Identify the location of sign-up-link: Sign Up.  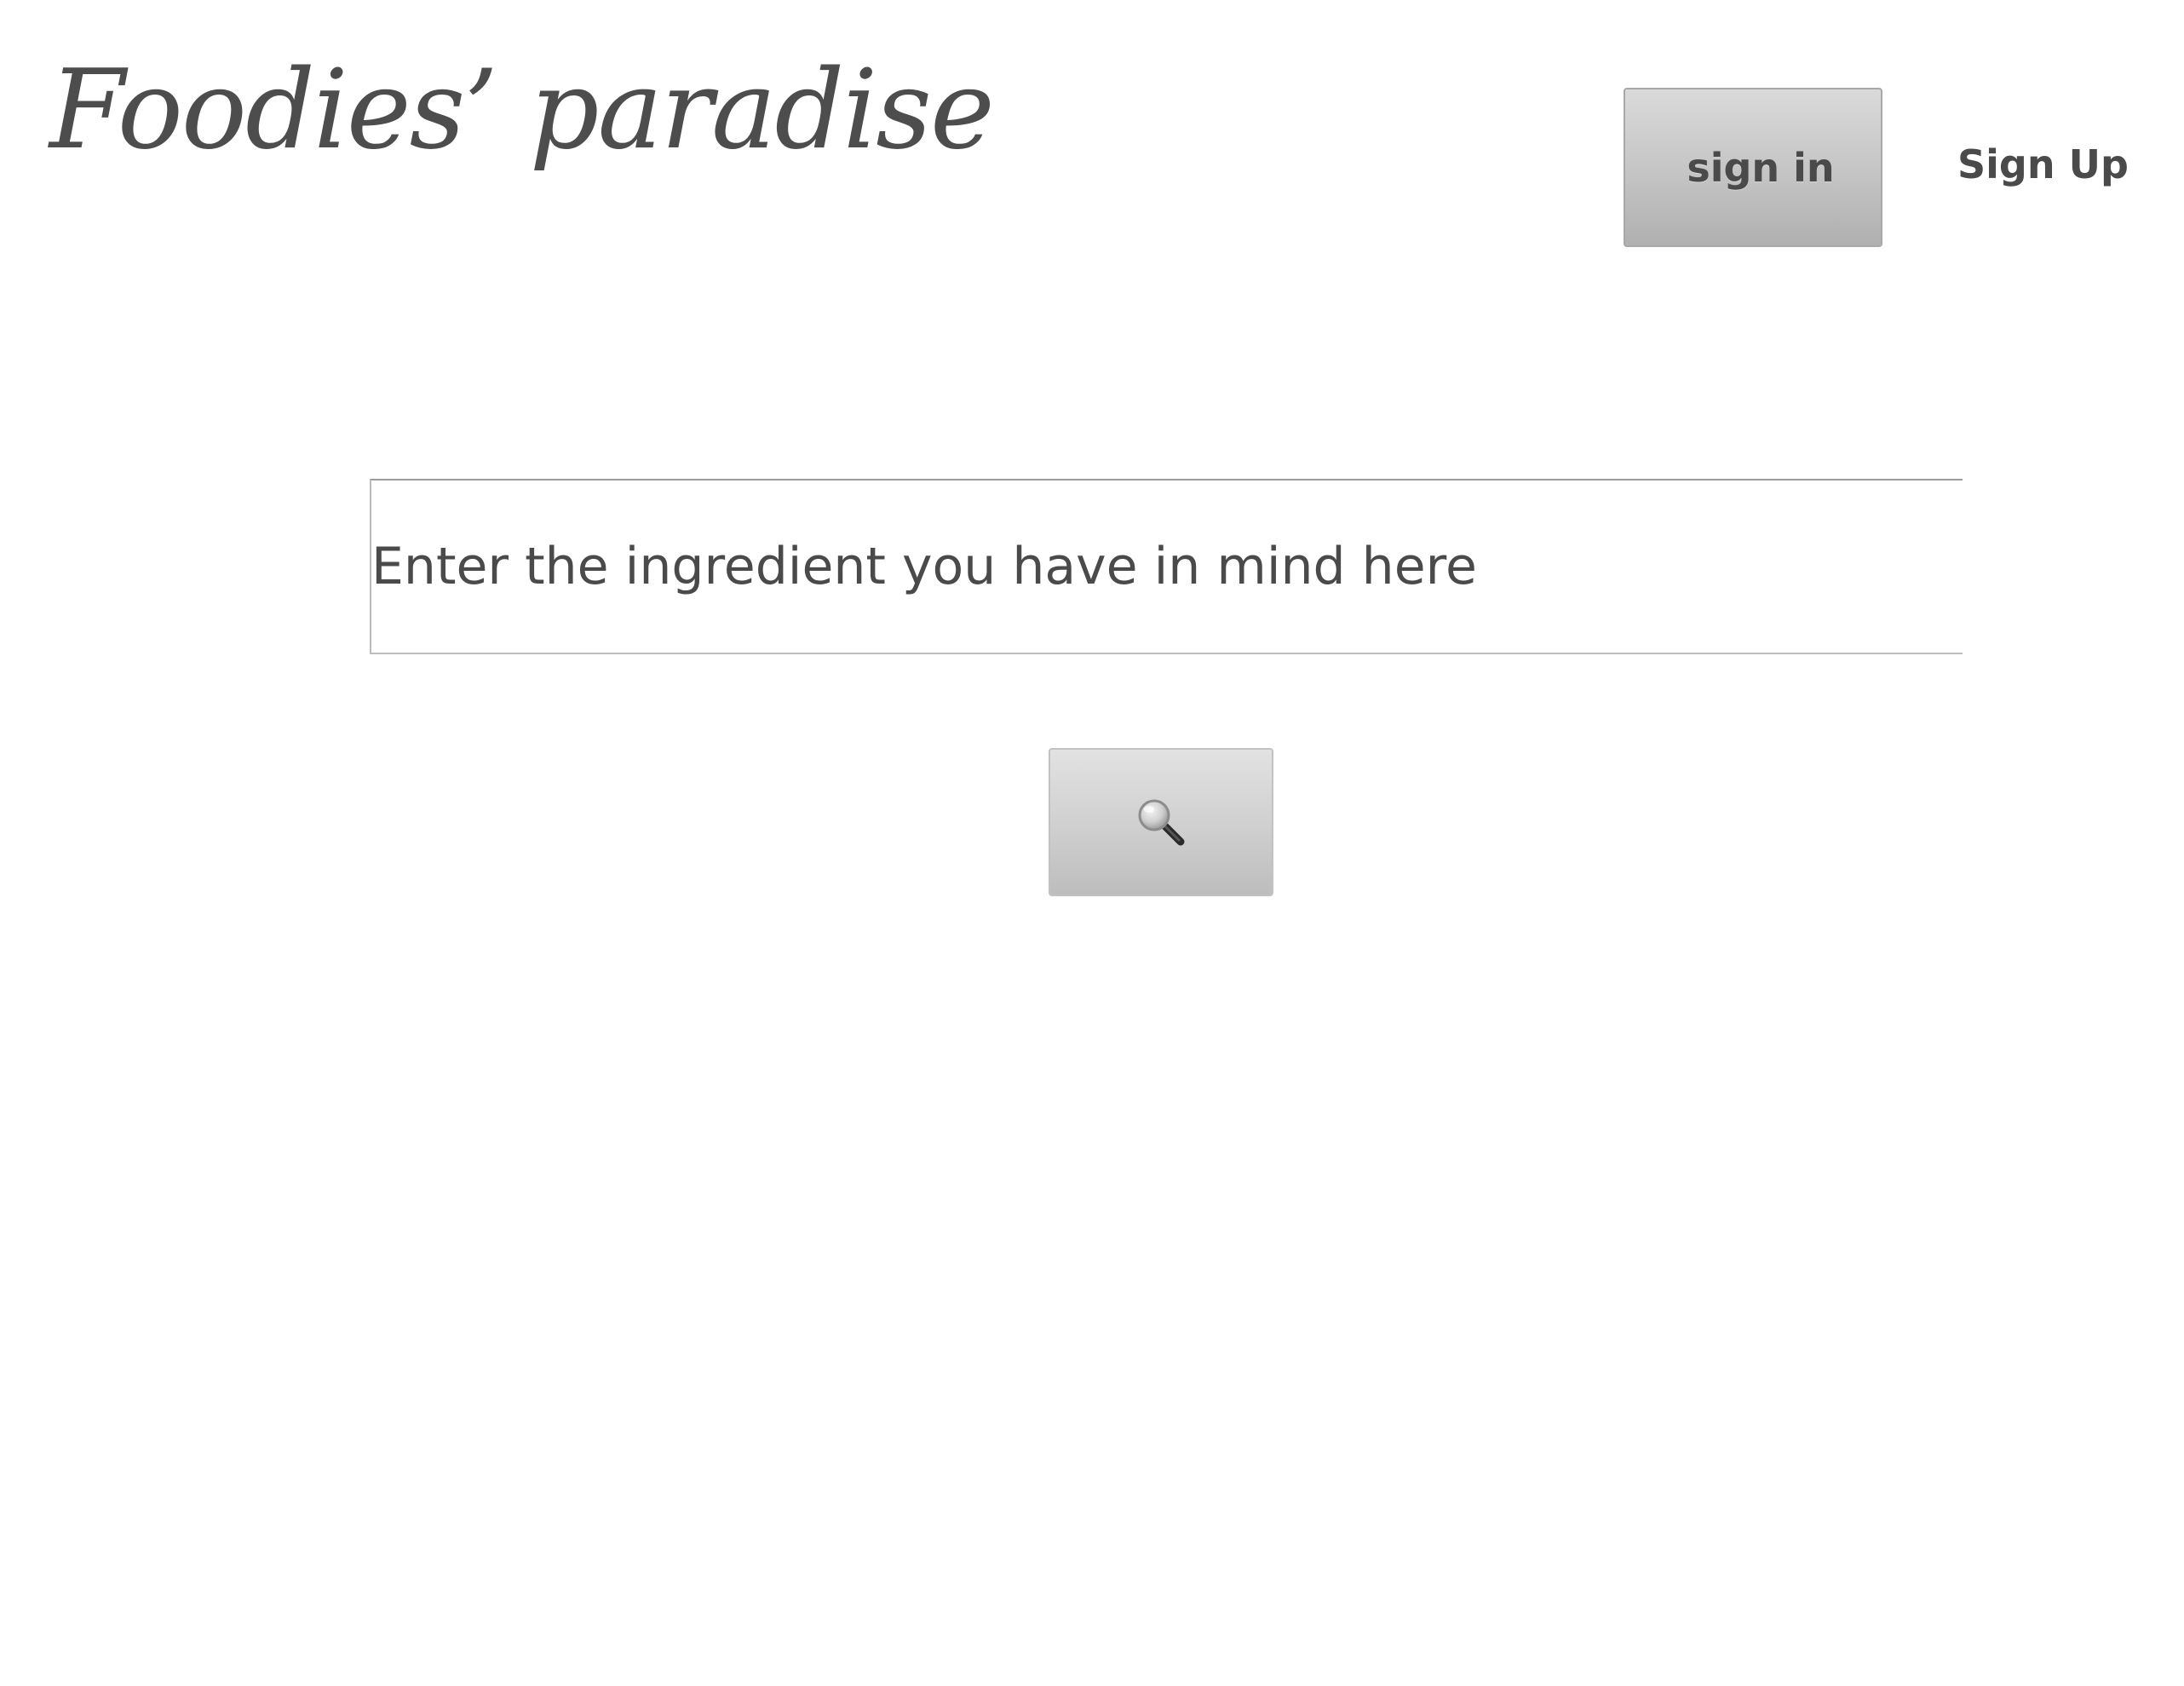
(2043, 164).